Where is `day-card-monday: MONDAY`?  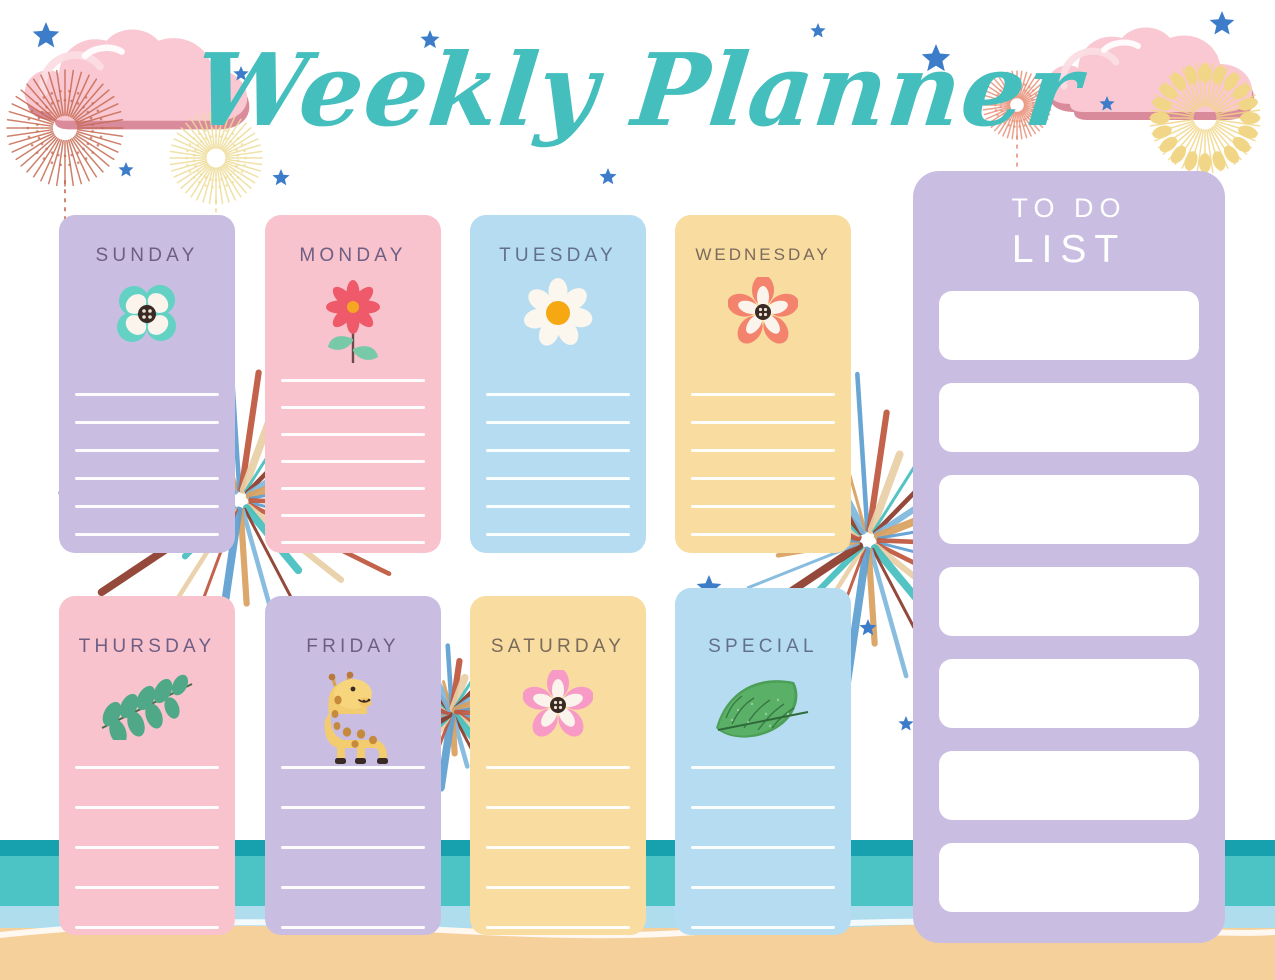
day-card-monday: MONDAY is located at coordinates (353, 384).